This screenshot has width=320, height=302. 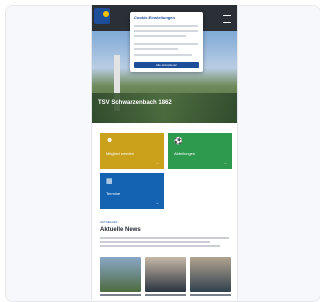 I want to click on tile-membership: ☻ Mitglied werden →, so click(x=132, y=151).